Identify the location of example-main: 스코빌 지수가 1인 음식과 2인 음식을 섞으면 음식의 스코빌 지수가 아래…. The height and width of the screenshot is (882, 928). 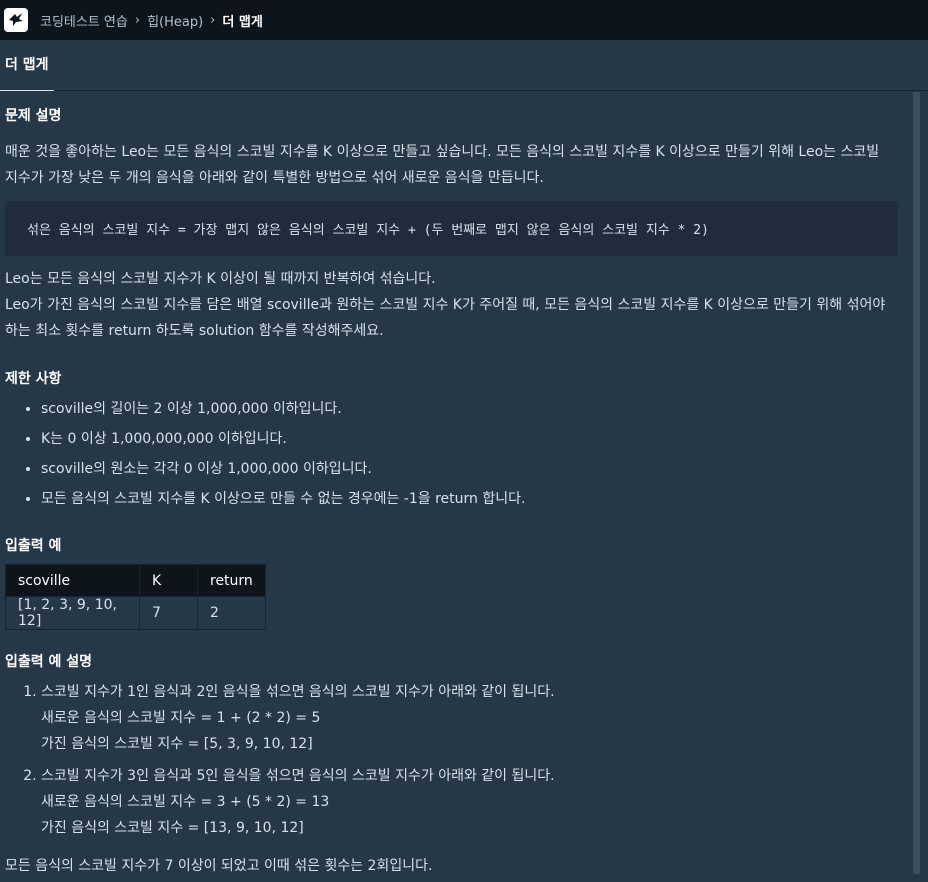
(298, 692).